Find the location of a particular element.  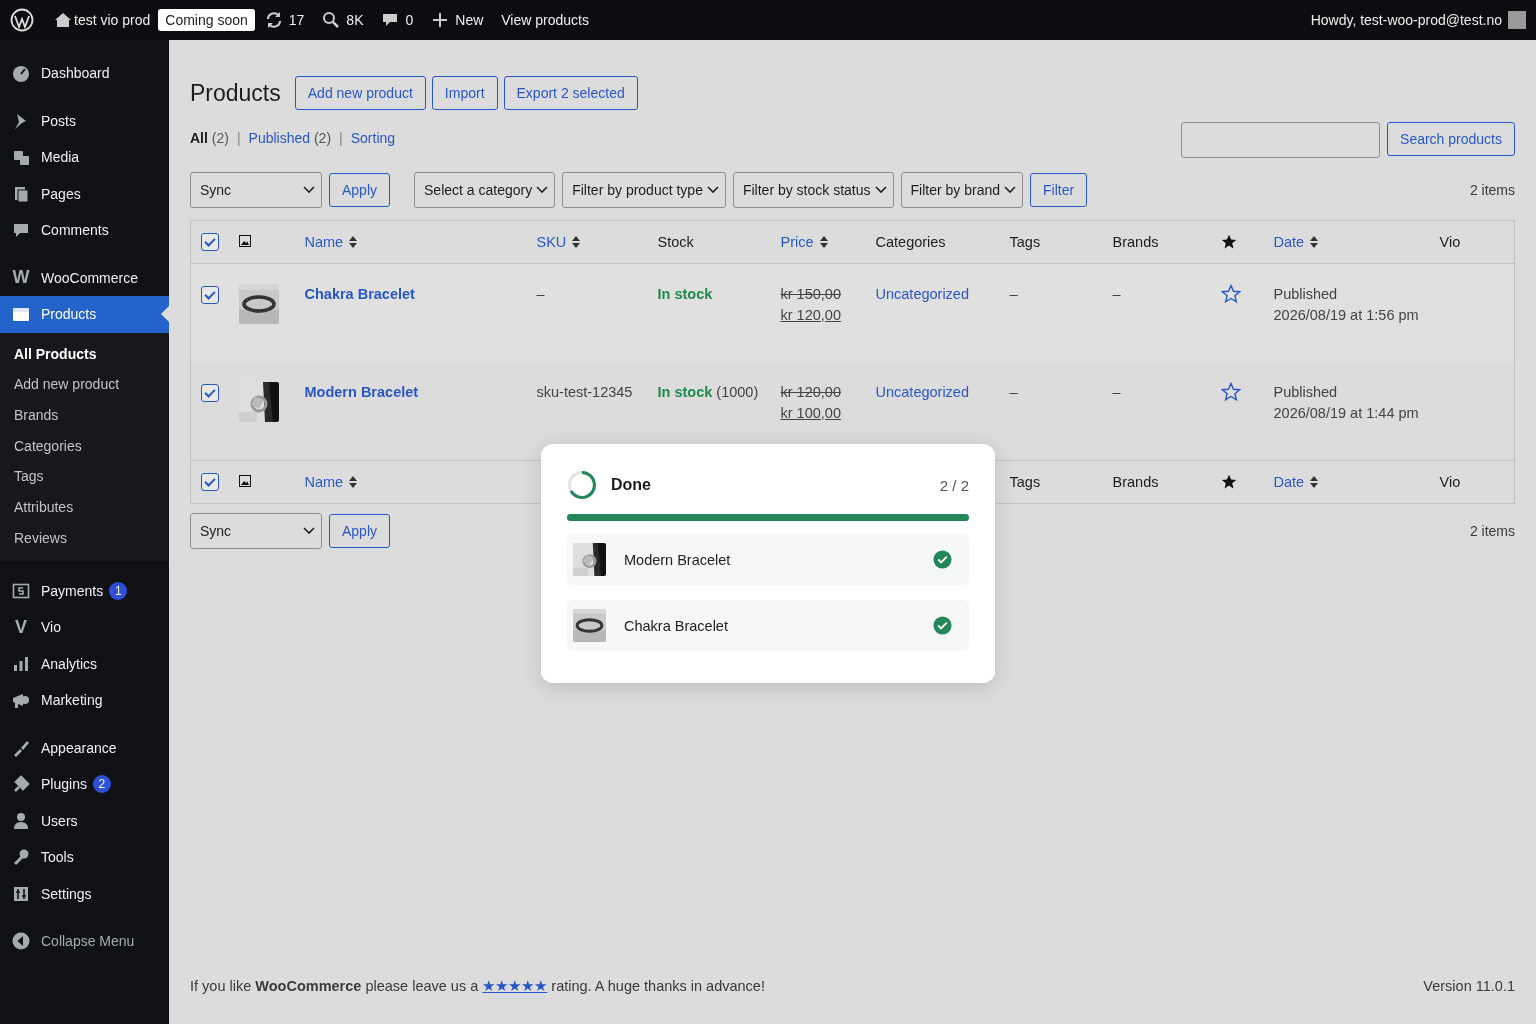

filter-button: Filter is located at coordinates (1059, 190).